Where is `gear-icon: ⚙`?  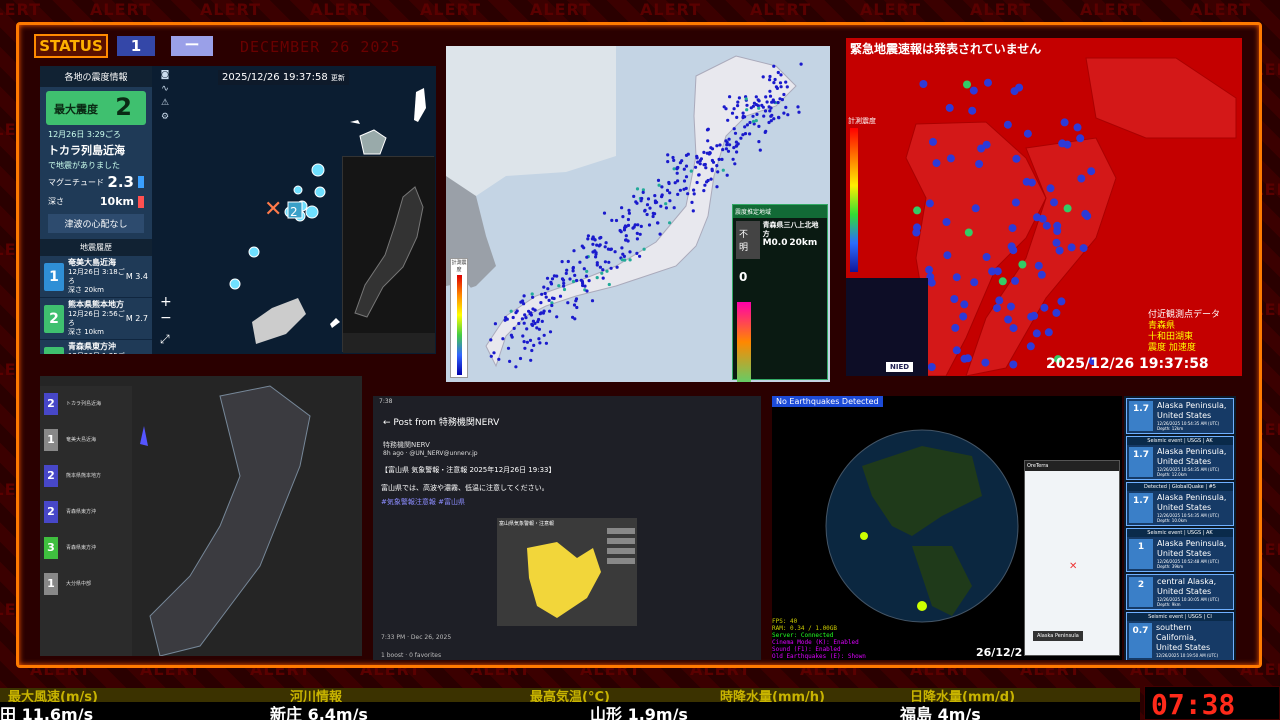
gear-icon: ⚙ is located at coordinates (165, 117).